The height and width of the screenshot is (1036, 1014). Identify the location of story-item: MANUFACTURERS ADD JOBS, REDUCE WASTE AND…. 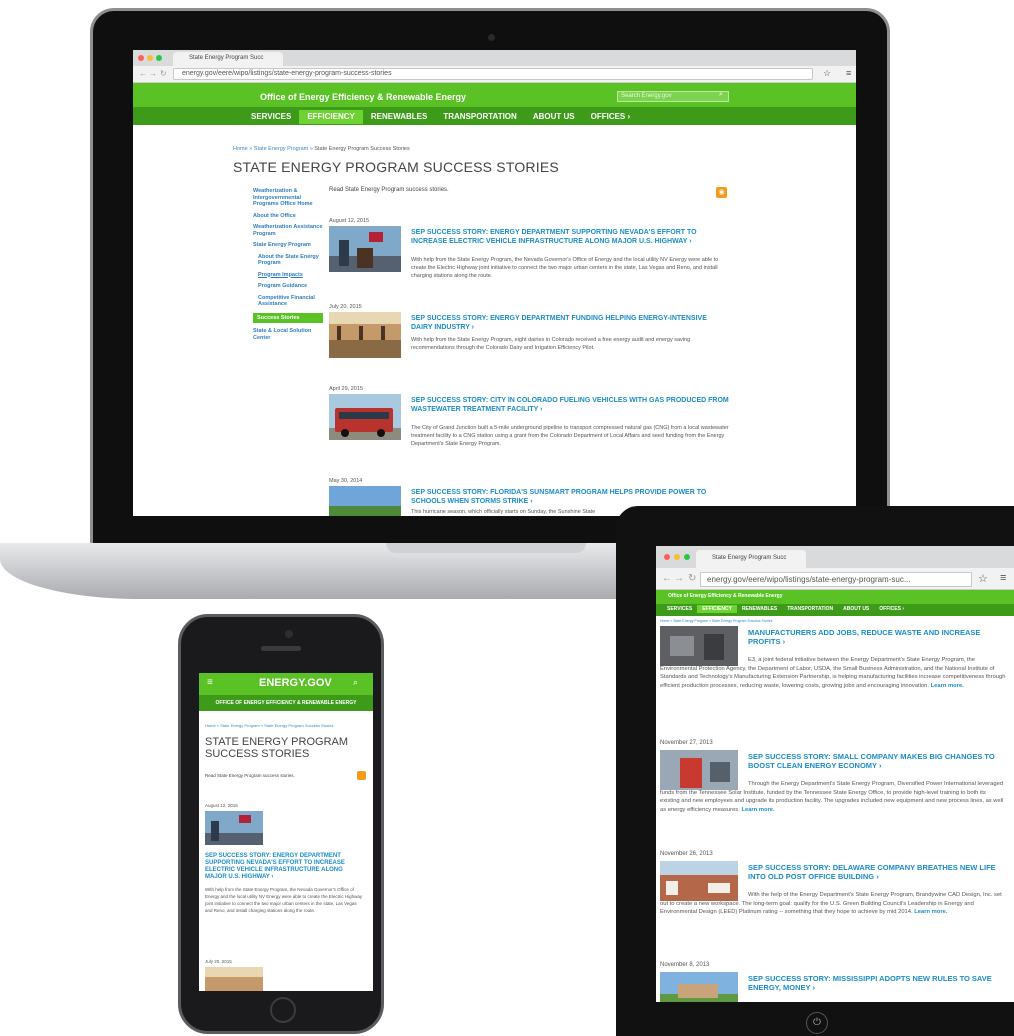
(834, 673).